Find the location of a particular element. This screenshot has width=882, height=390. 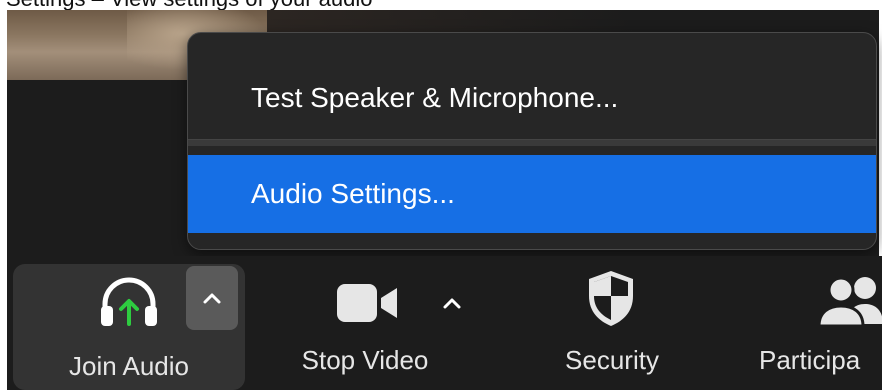

security-label: Security is located at coordinates (612, 360).